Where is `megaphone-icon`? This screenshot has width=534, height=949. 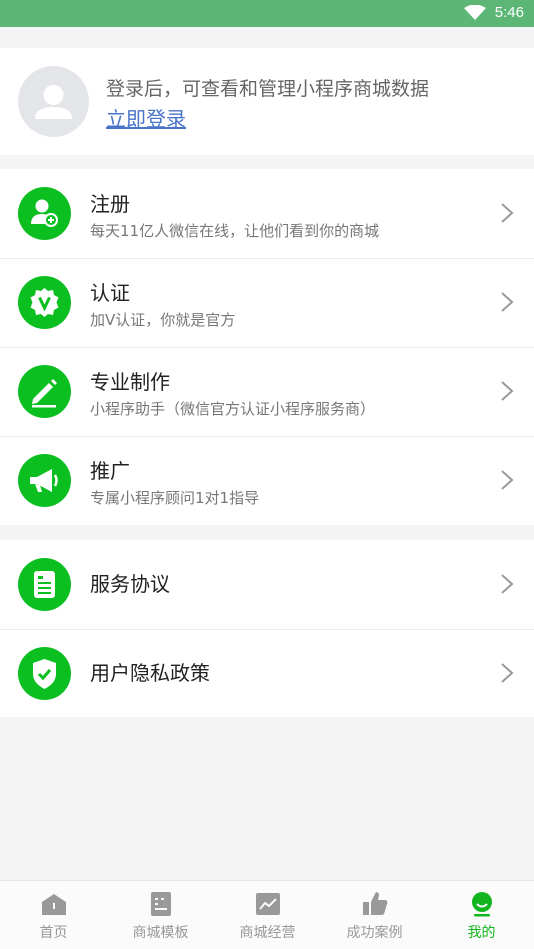
megaphone-icon is located at coordinates (44, 480).